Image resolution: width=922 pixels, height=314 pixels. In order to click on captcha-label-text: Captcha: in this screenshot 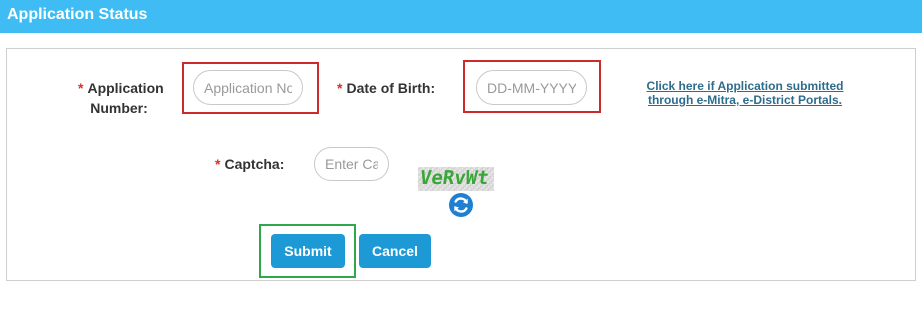, I will do `click(254, 164)`.